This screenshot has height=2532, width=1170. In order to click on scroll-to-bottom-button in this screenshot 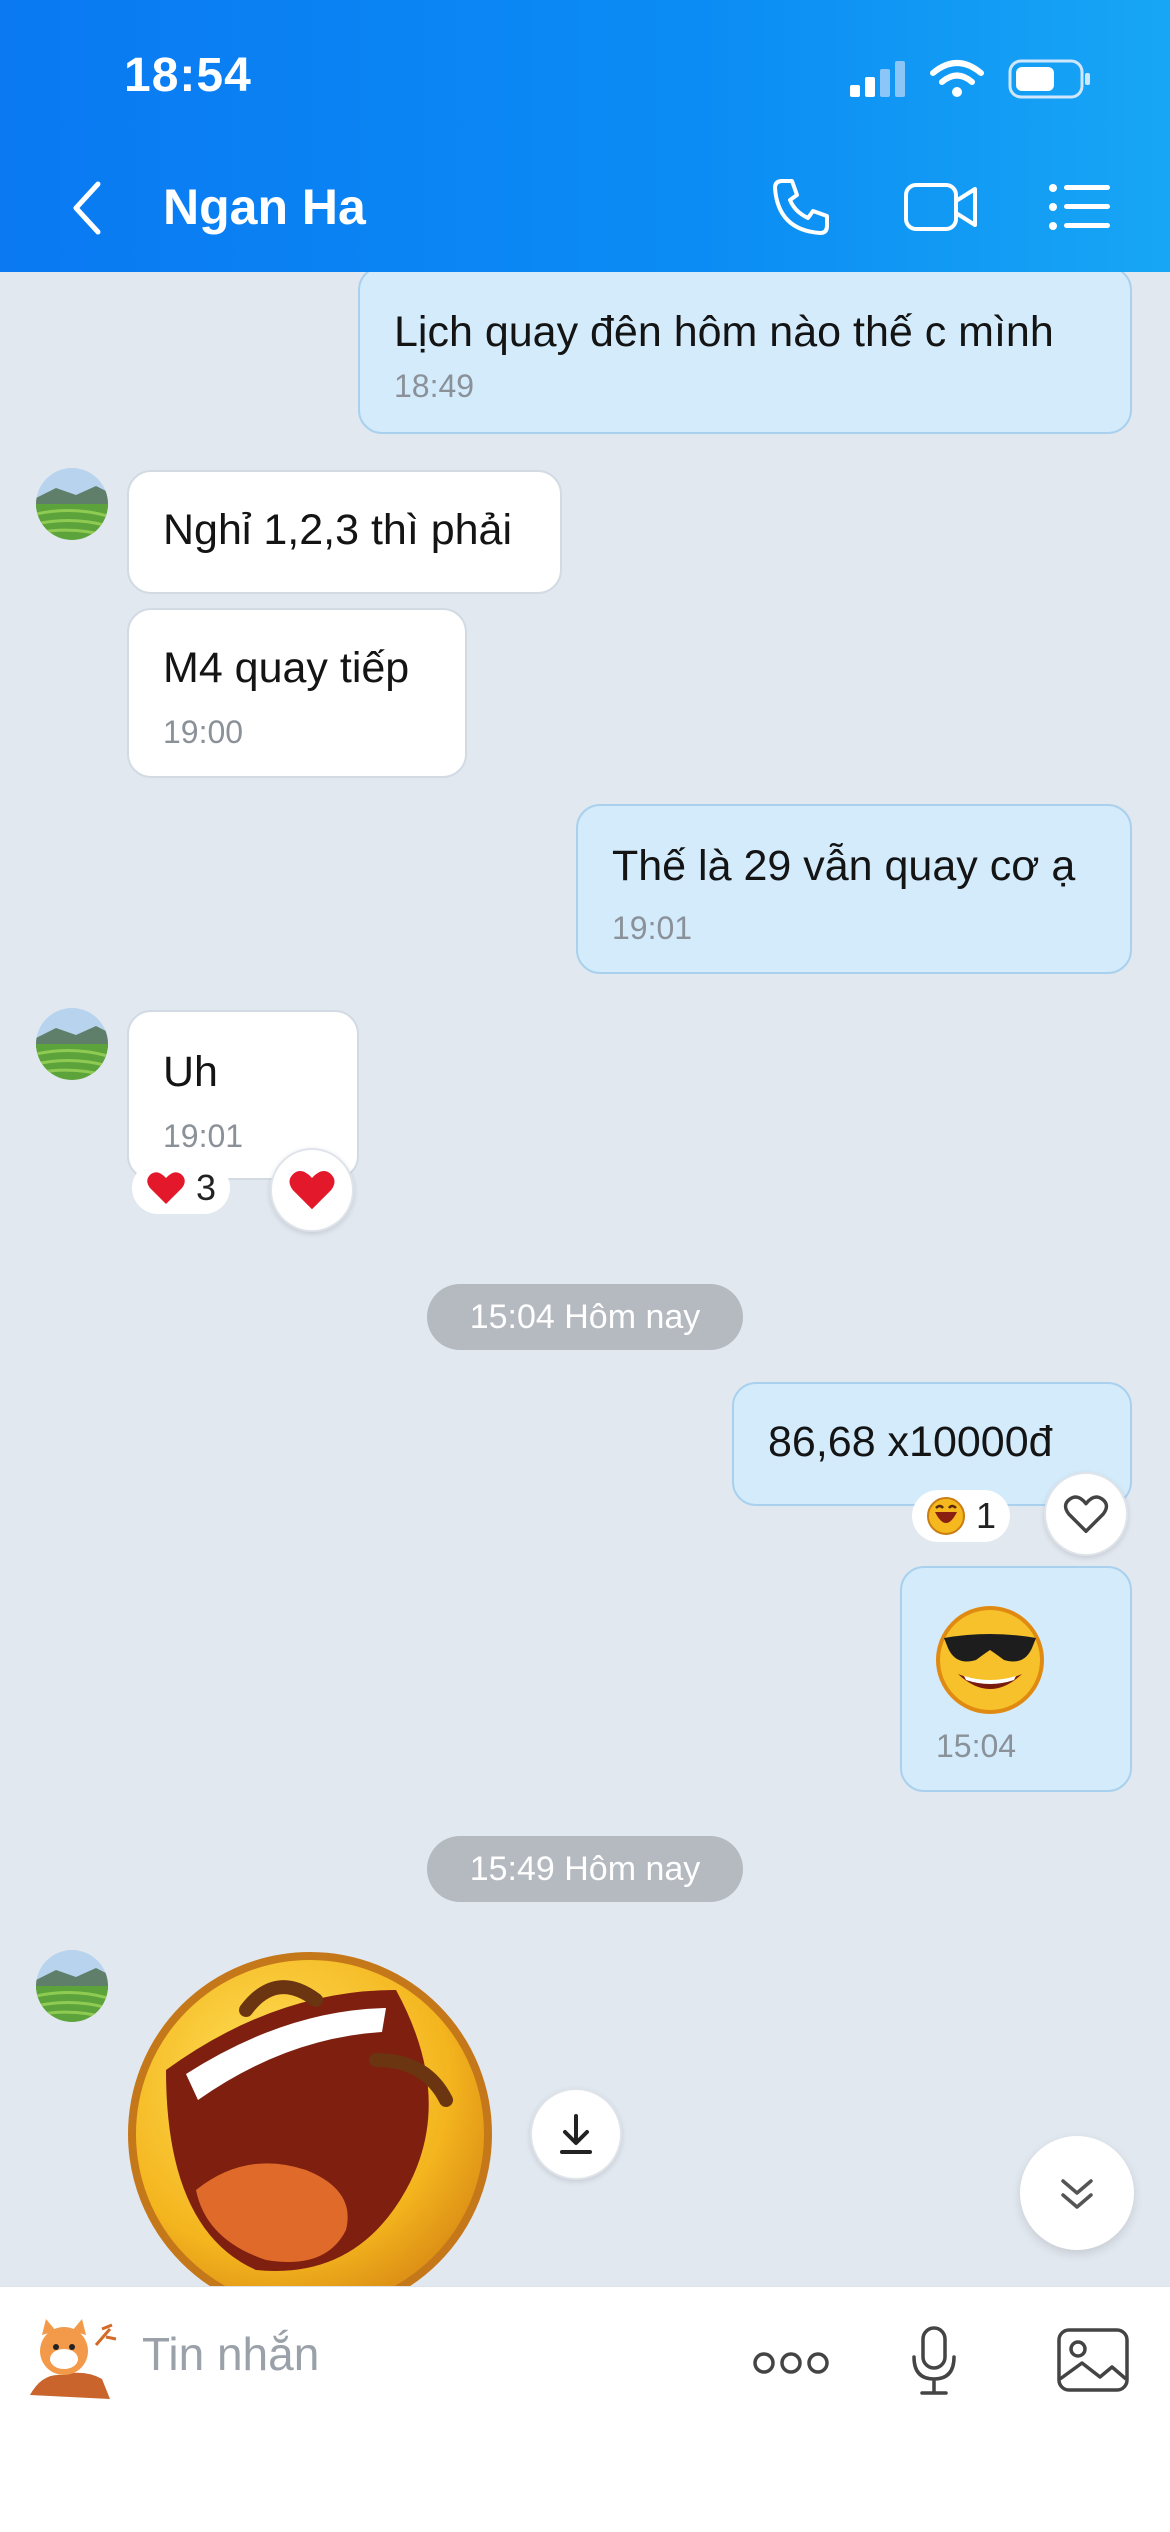, I will do `click(1077, 2193)`.